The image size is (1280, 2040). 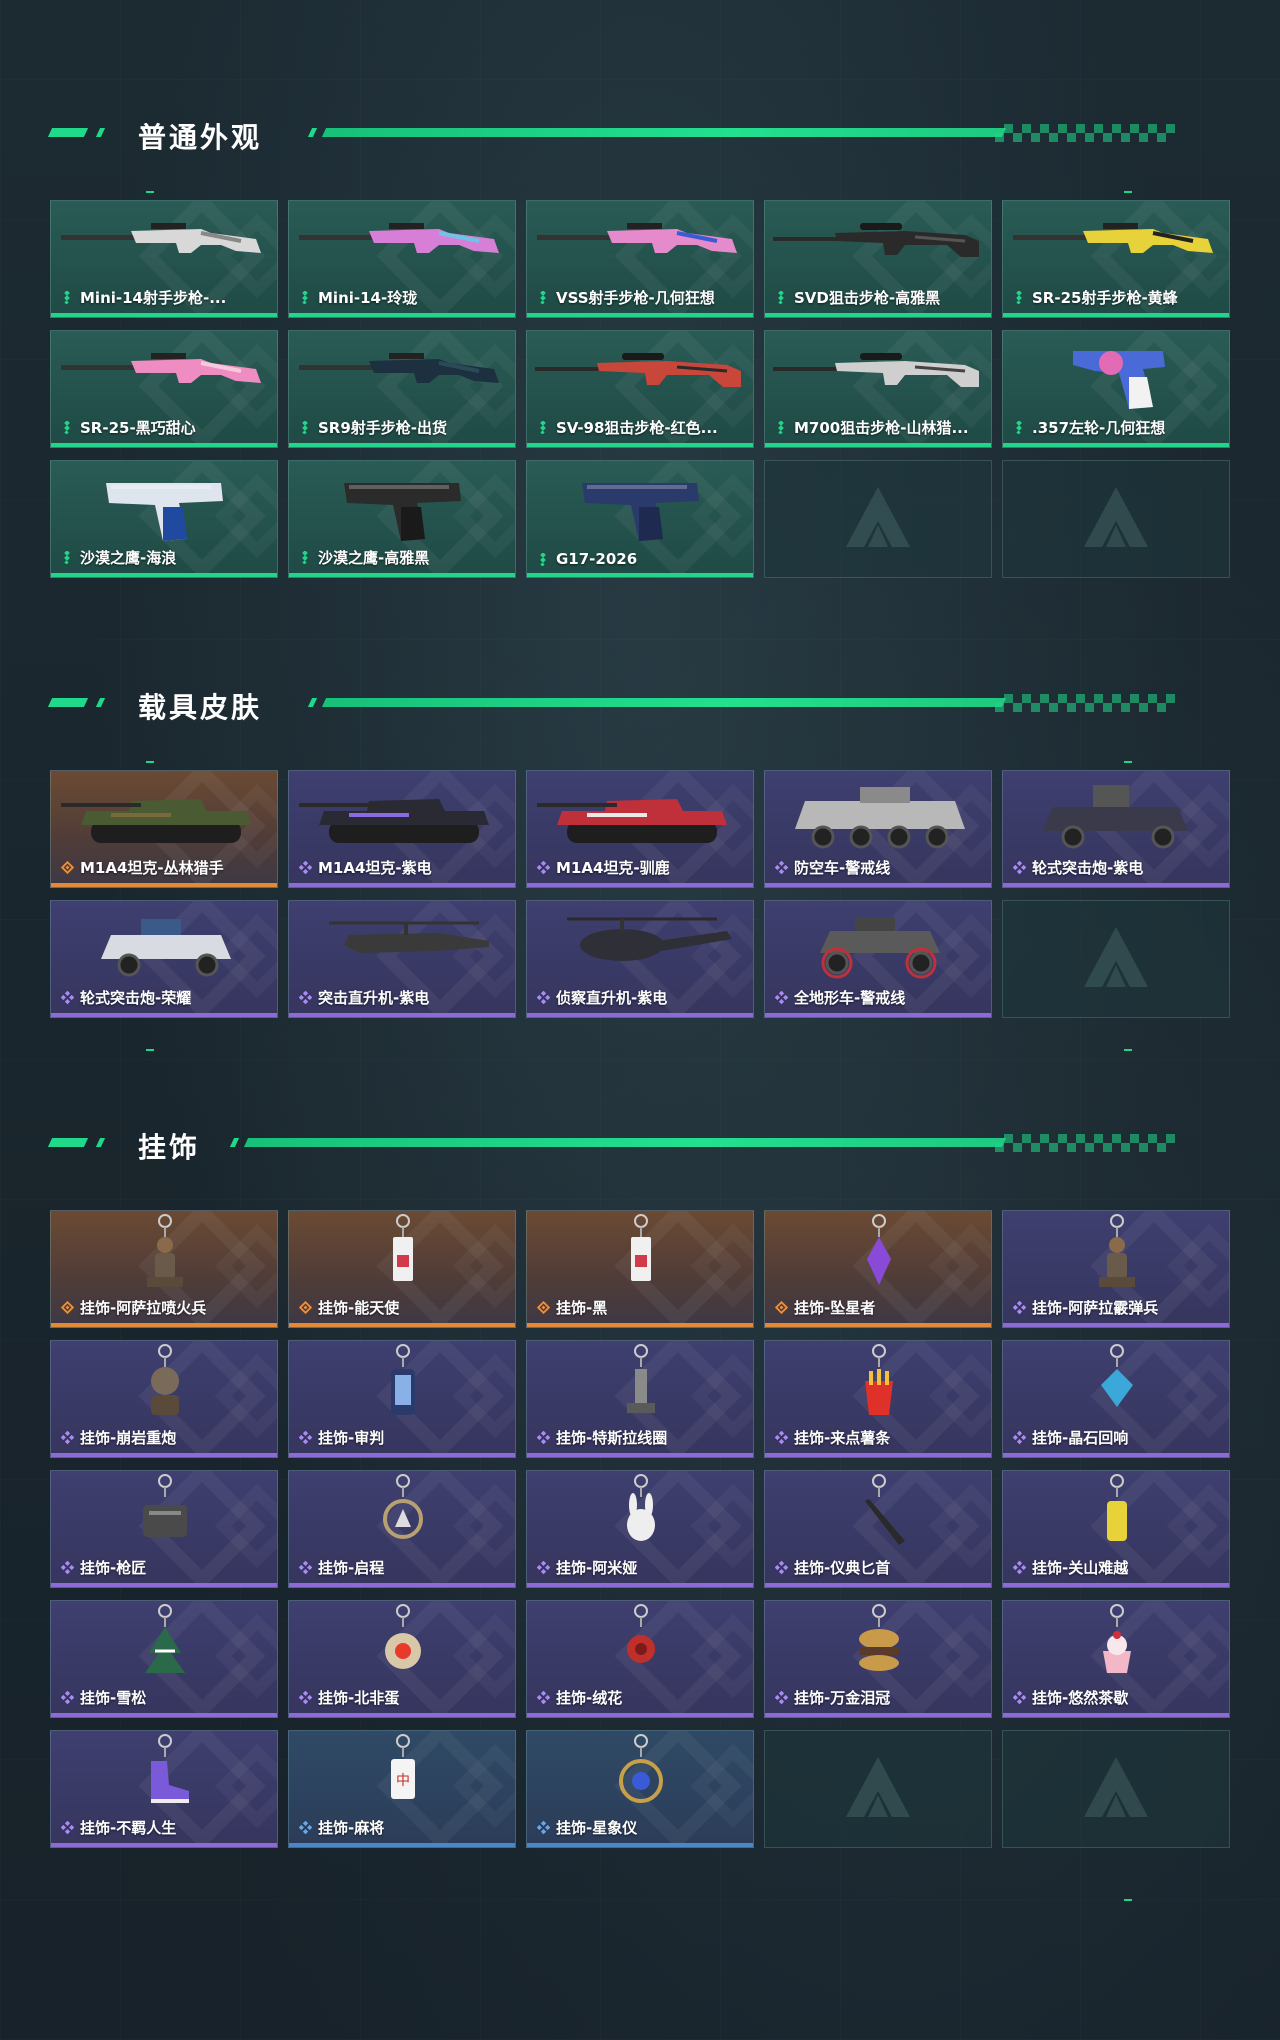 What do you see at coordinates (825, 1307) in the screenshot?
I see `item-label-row: 挂饰-坠星者` at bounding box center [825, 1307].